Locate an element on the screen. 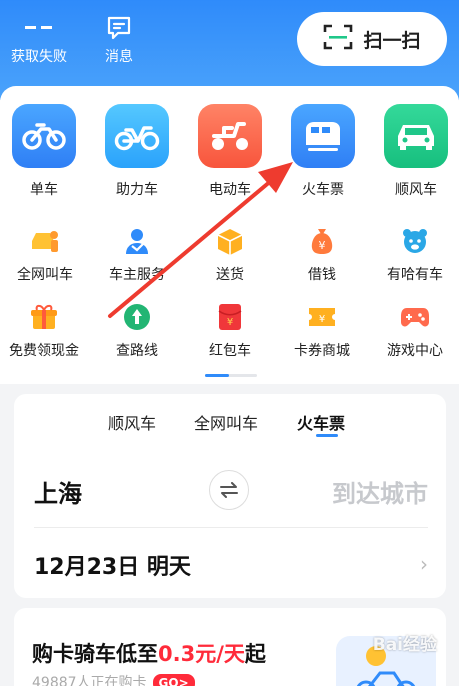  promo-subtitle-text: 49887人正在购卡 is located at coordinates (89, 680).